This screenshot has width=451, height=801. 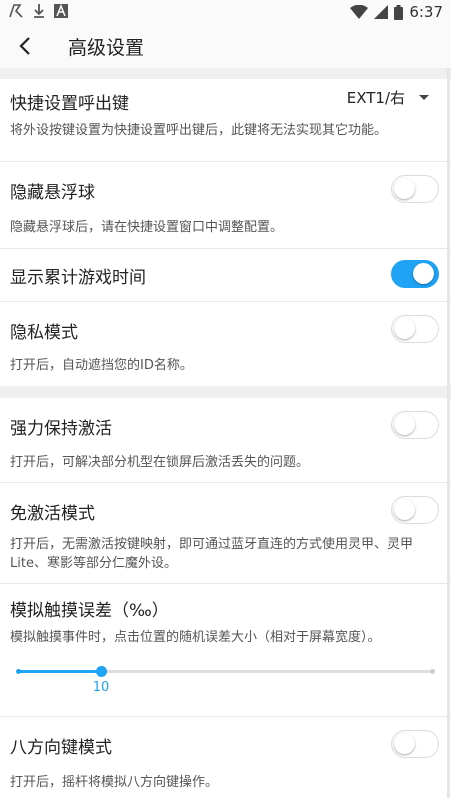 I want to click on slider-thumb, so click(x=101, y=671).